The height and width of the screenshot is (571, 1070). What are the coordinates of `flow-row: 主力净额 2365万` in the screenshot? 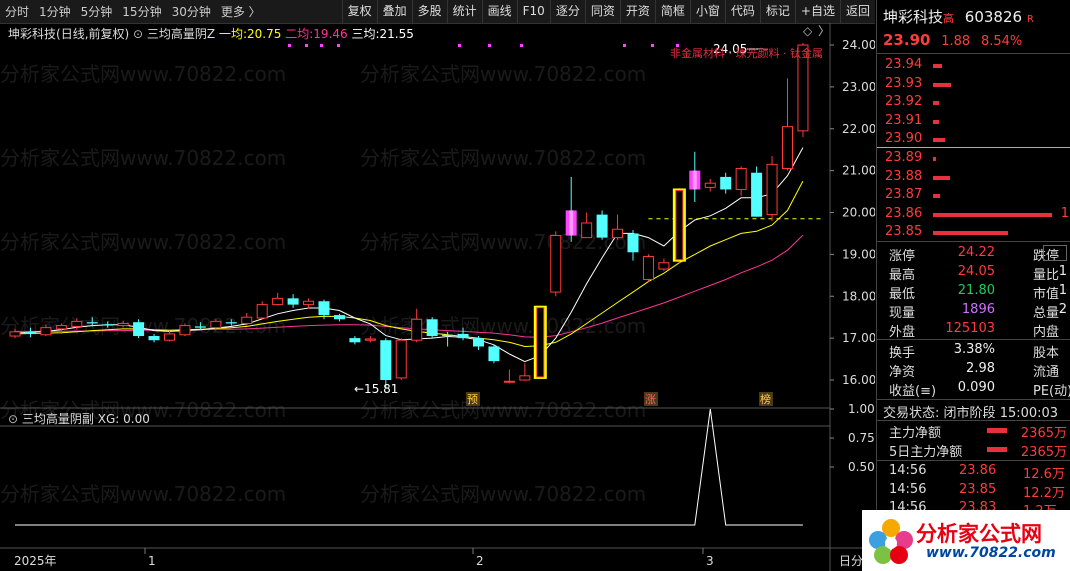 It's located at (976, 431).